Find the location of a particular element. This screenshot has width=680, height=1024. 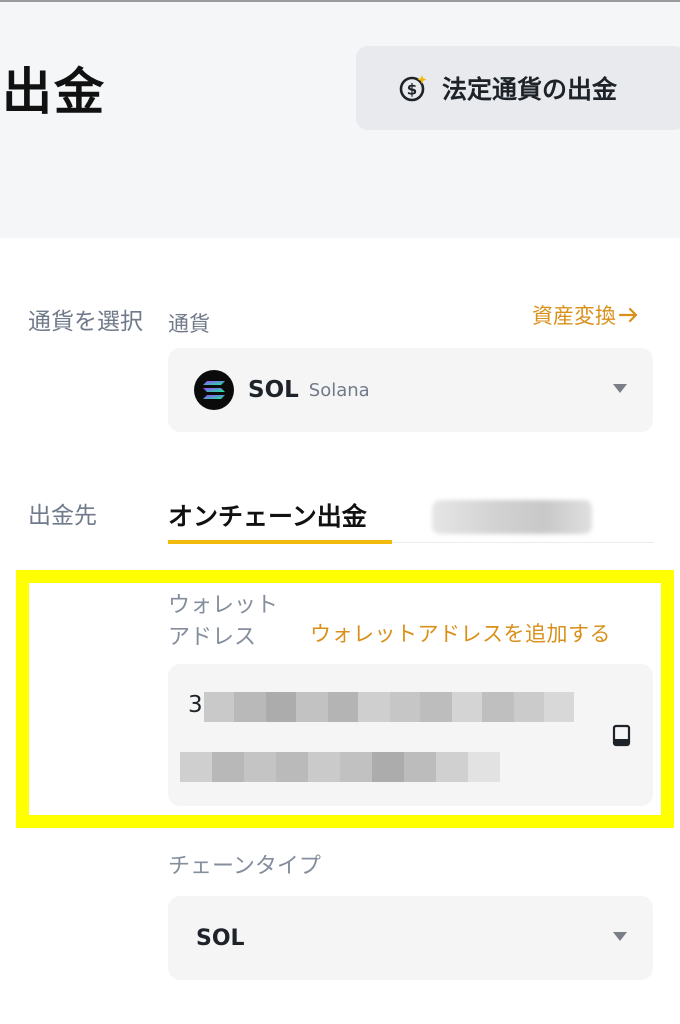

page-title: 出金 is located at coordinates (54, 92).